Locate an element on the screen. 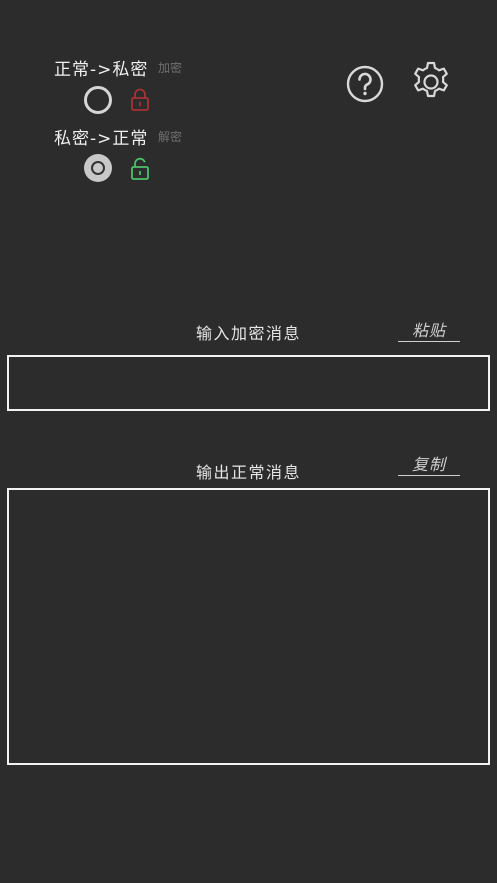  paste-underline is located at coordinates (429, 341).